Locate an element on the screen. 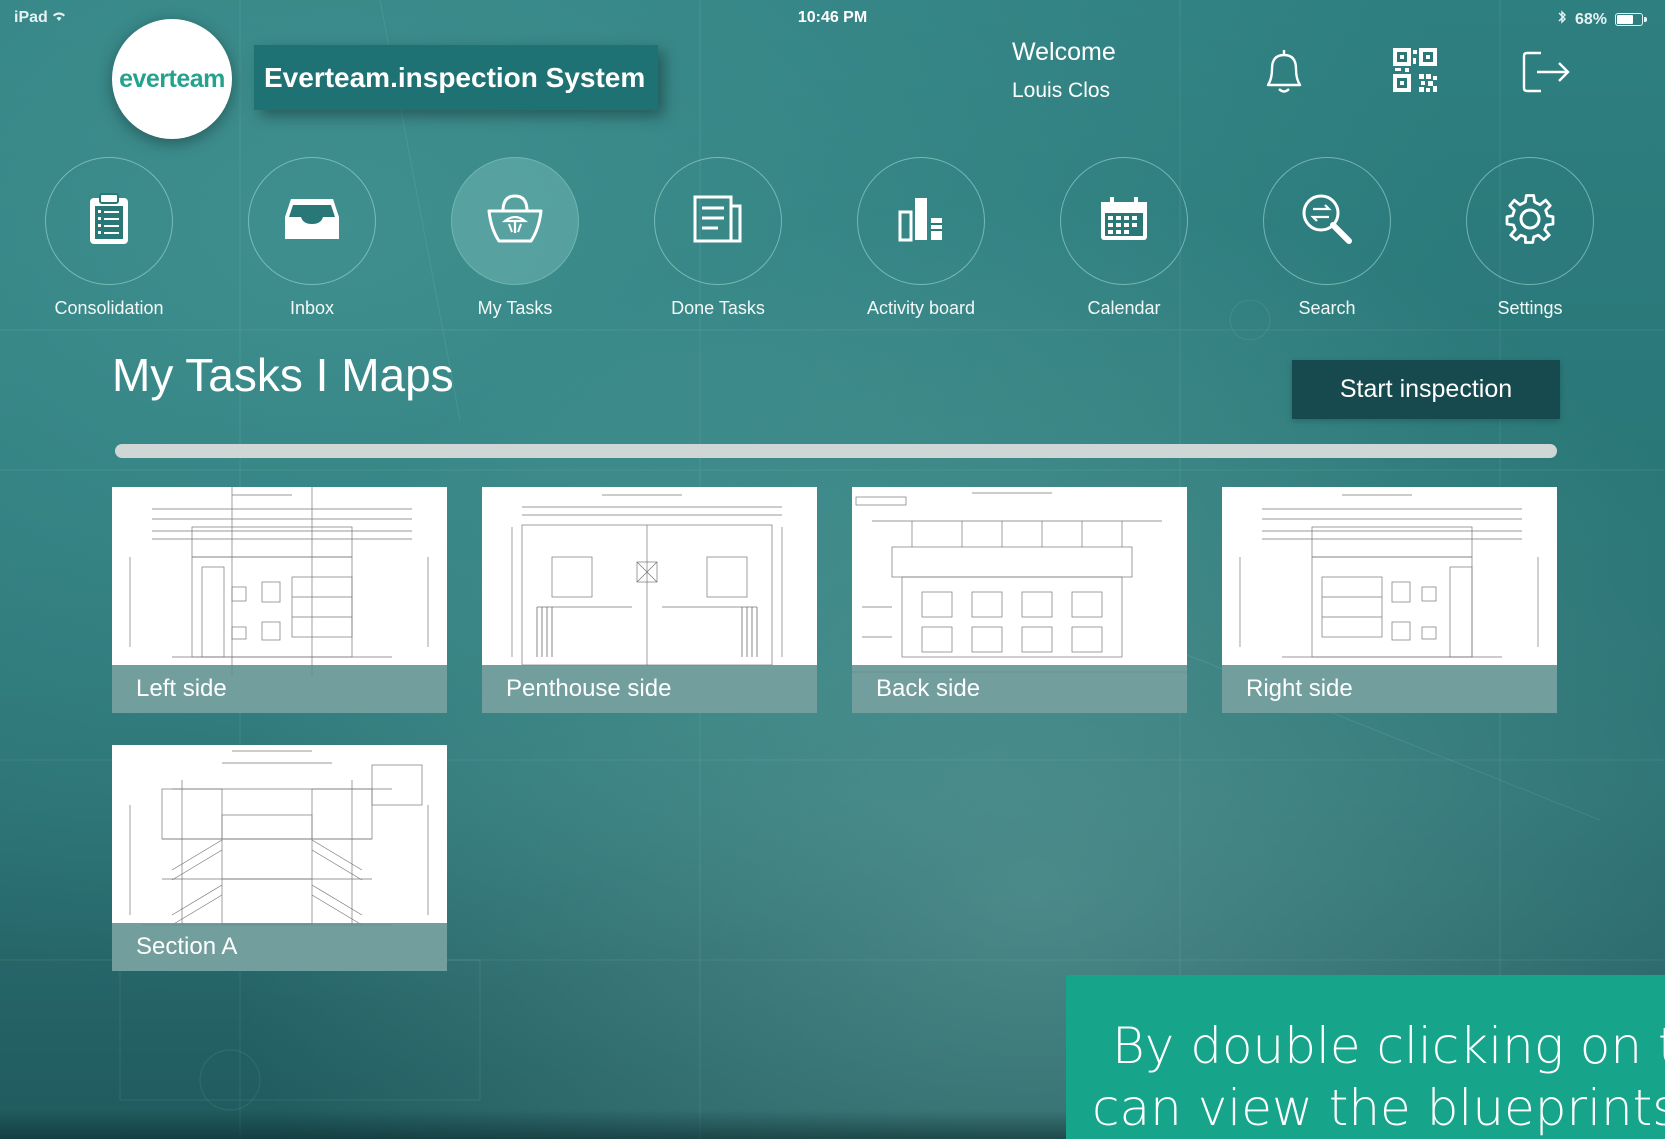 This screenshot has width=1665, height=1139. nav-item-done-tasks: Done Tasks is located at coordinates (718, 242).